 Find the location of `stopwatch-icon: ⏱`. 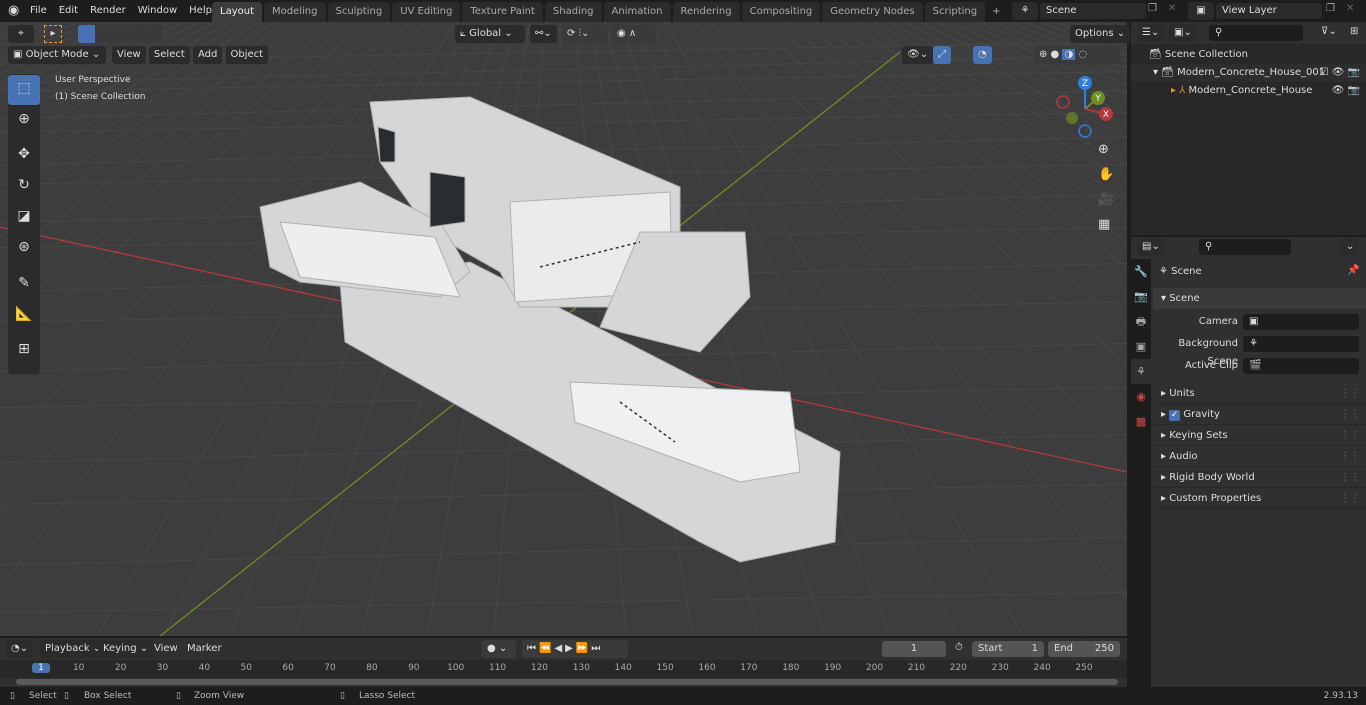

stopwatch-icon: ⏱ is located at coordinates (959, 647).